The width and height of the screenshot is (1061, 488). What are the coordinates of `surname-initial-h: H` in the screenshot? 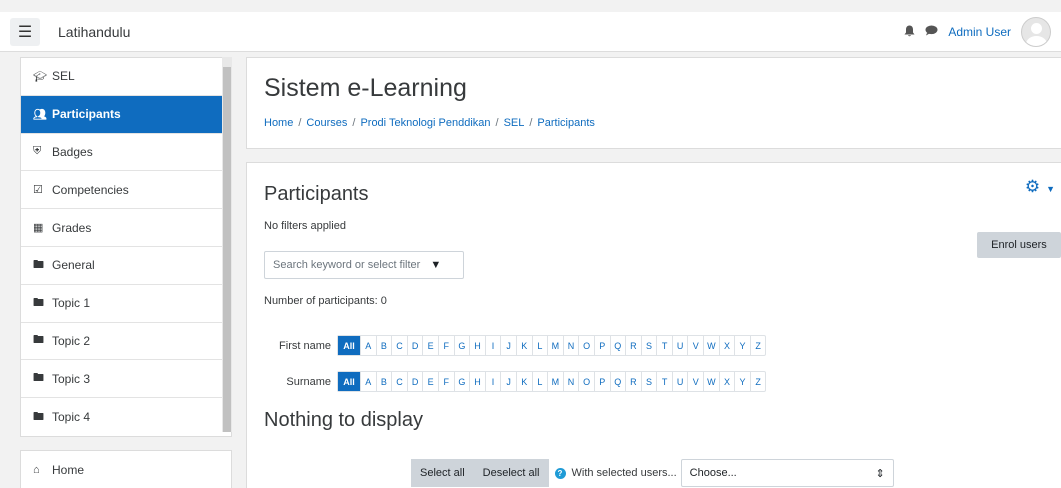 It's located at (477, 381).